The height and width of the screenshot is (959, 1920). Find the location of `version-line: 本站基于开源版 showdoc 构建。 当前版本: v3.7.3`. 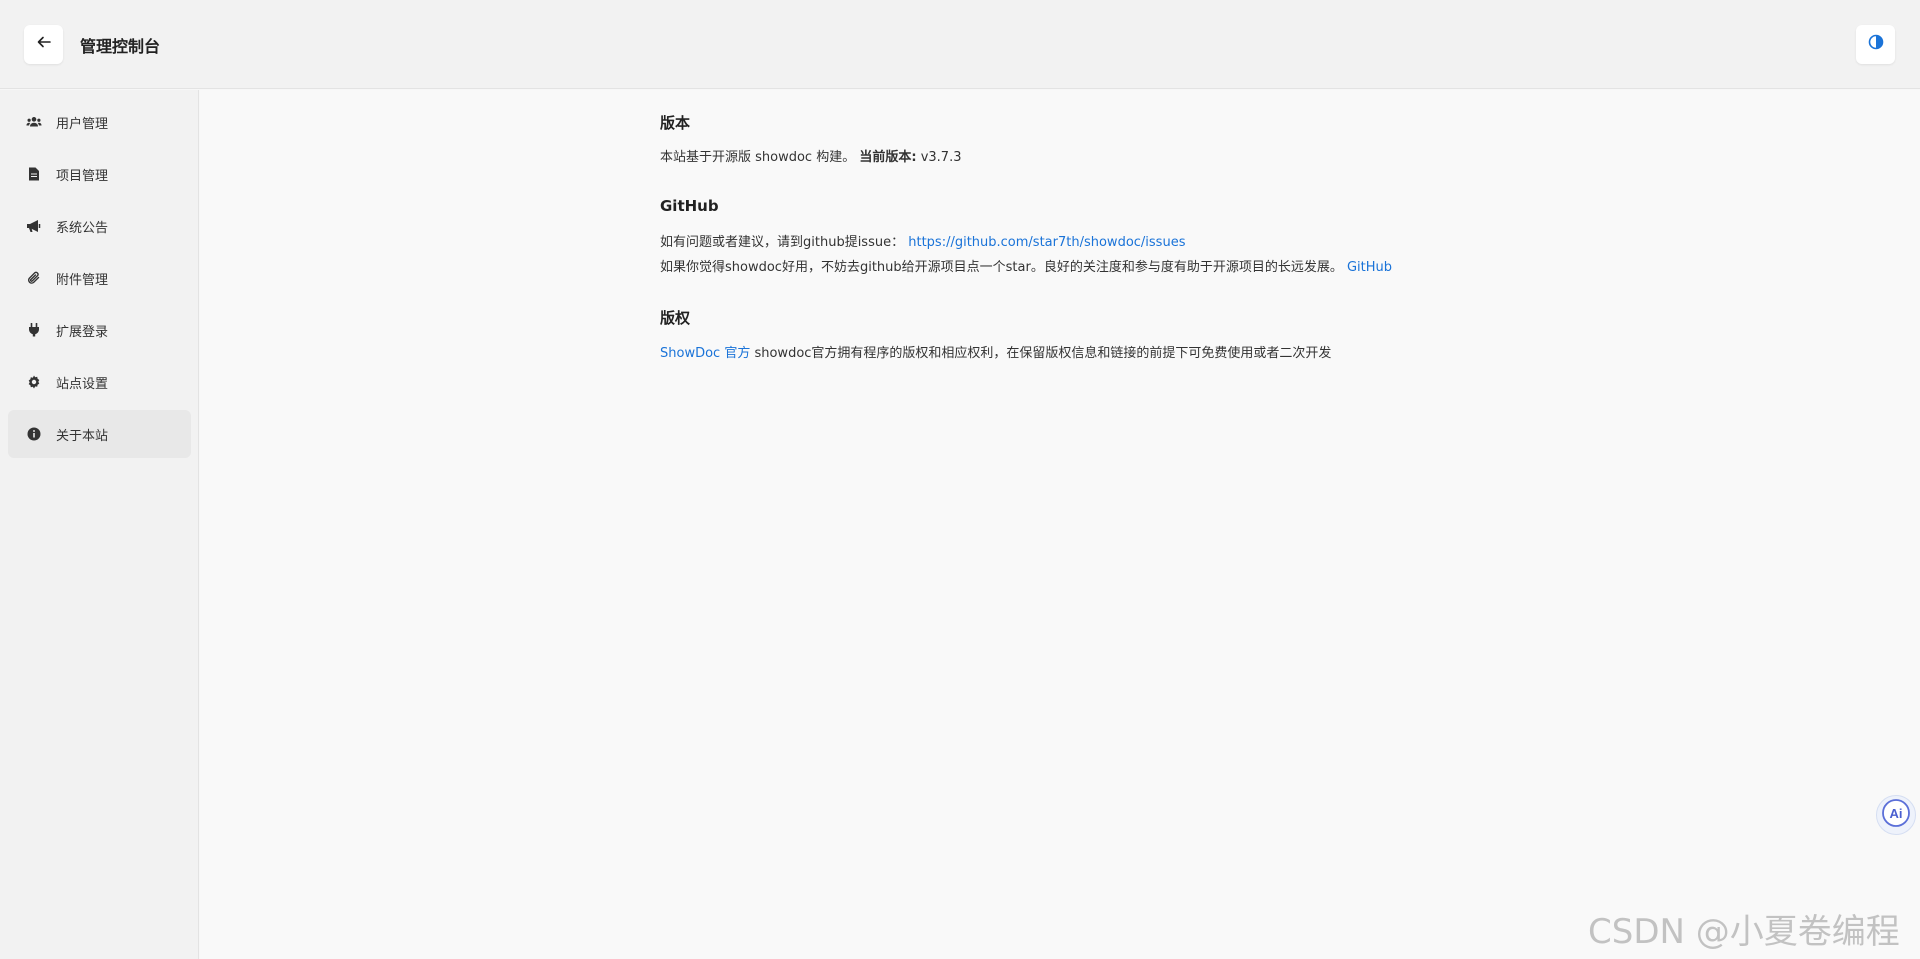

version-line: 本站基于开源版 showdoc 构建。 当前版本: v3.7.3 is located at coordinates (810, 155).